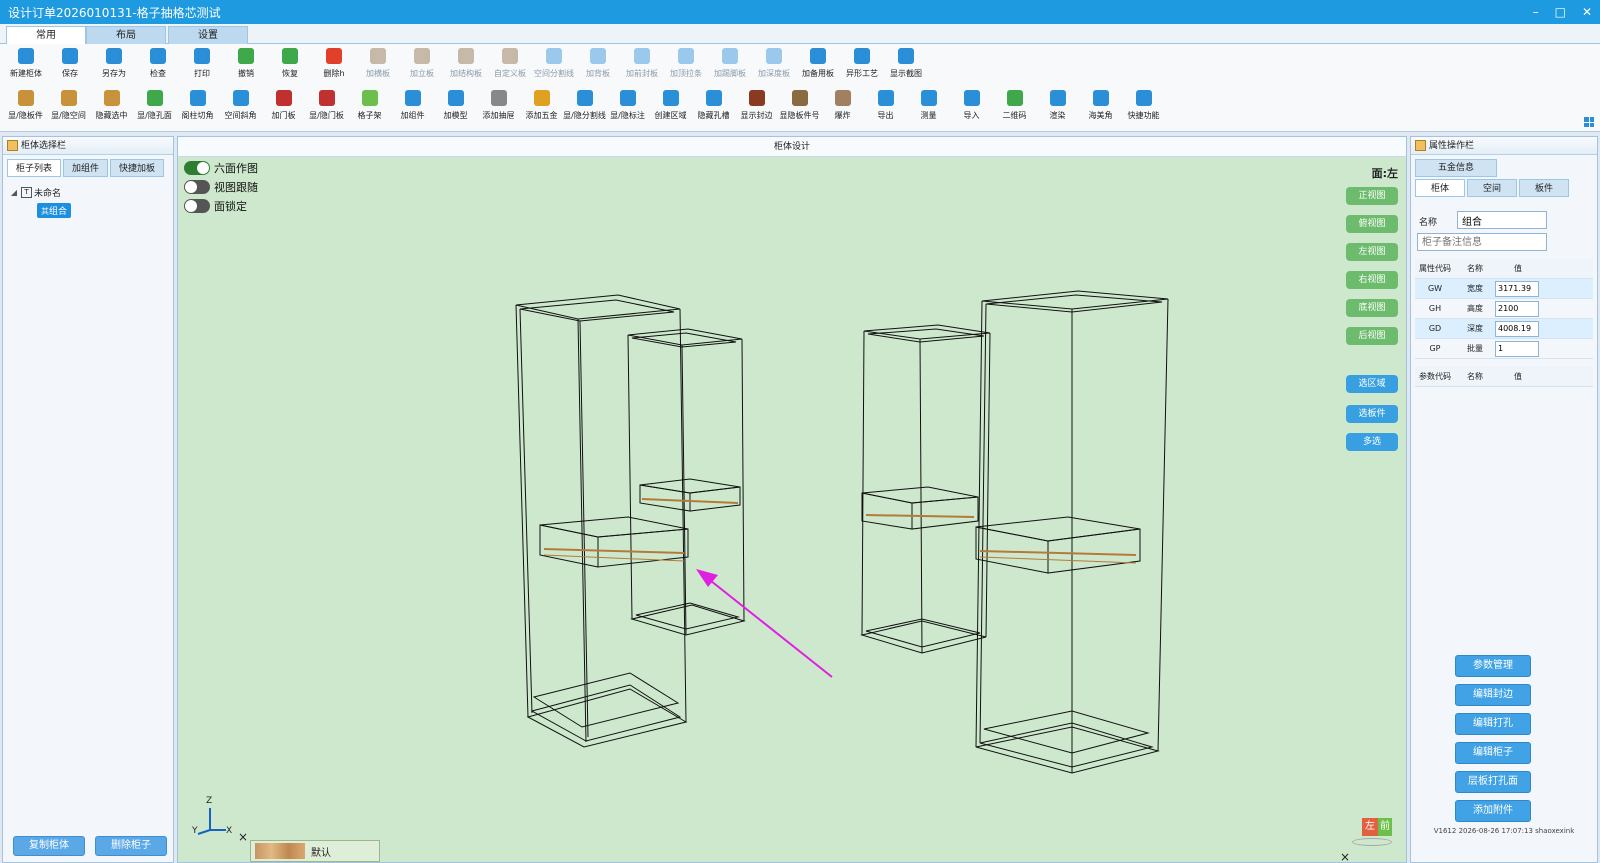  I want to click on toolbar-button: 撤销, so click(246, 65).